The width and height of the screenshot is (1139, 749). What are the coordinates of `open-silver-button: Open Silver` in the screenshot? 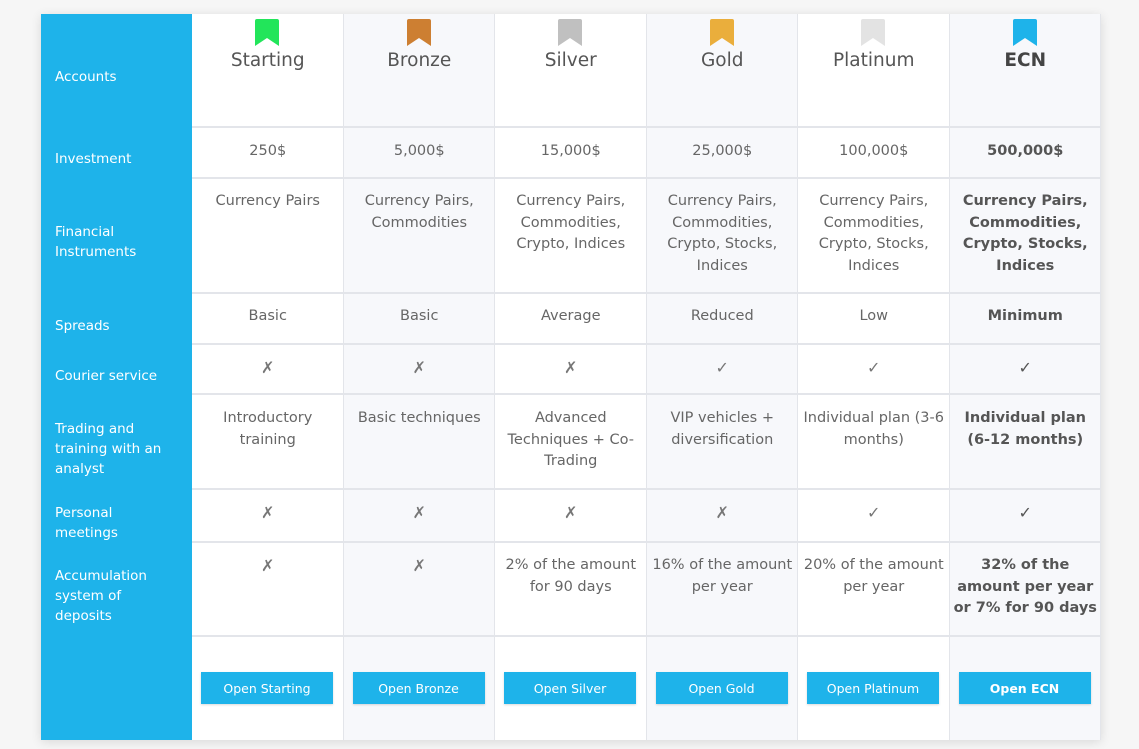 It's located at (570, 688).